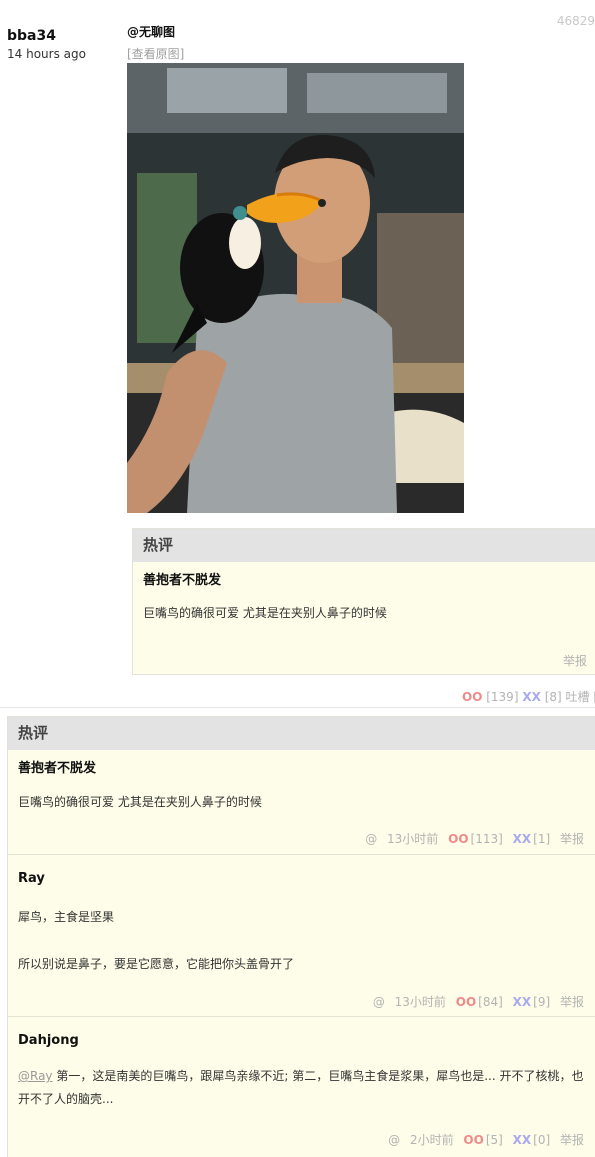 The height and width of the screenshot is (1157, 595). Describe the element at coordinates (57, 766) in the screenshot. I see `comment-author: 善抱者不脱发` at that location.